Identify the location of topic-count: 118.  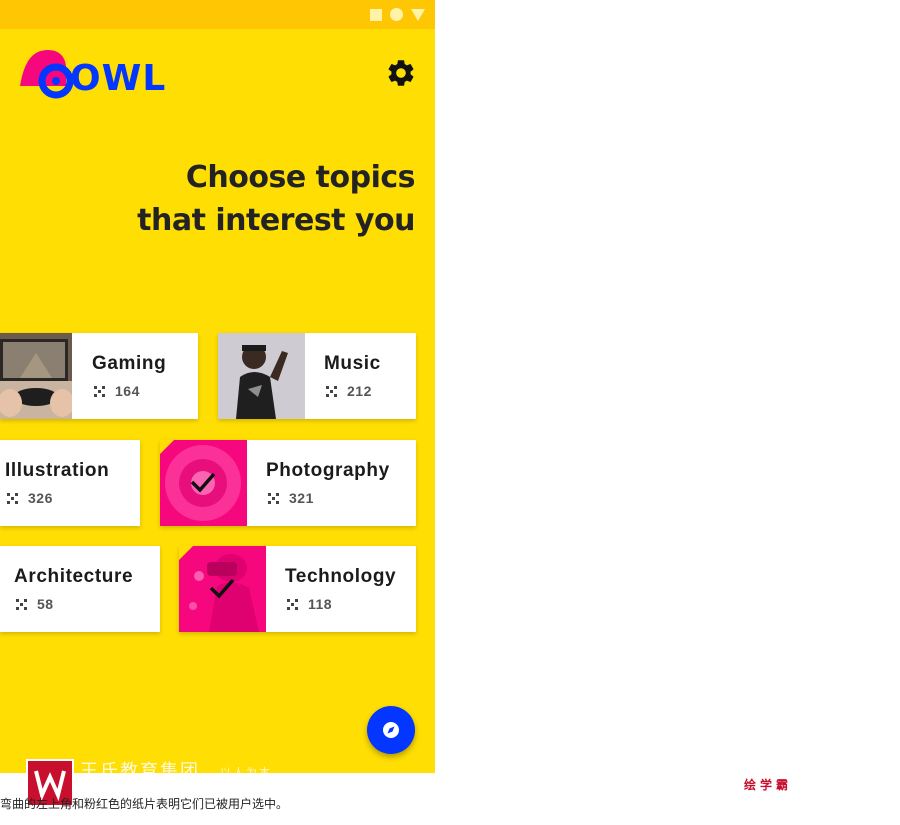
(320, 604).